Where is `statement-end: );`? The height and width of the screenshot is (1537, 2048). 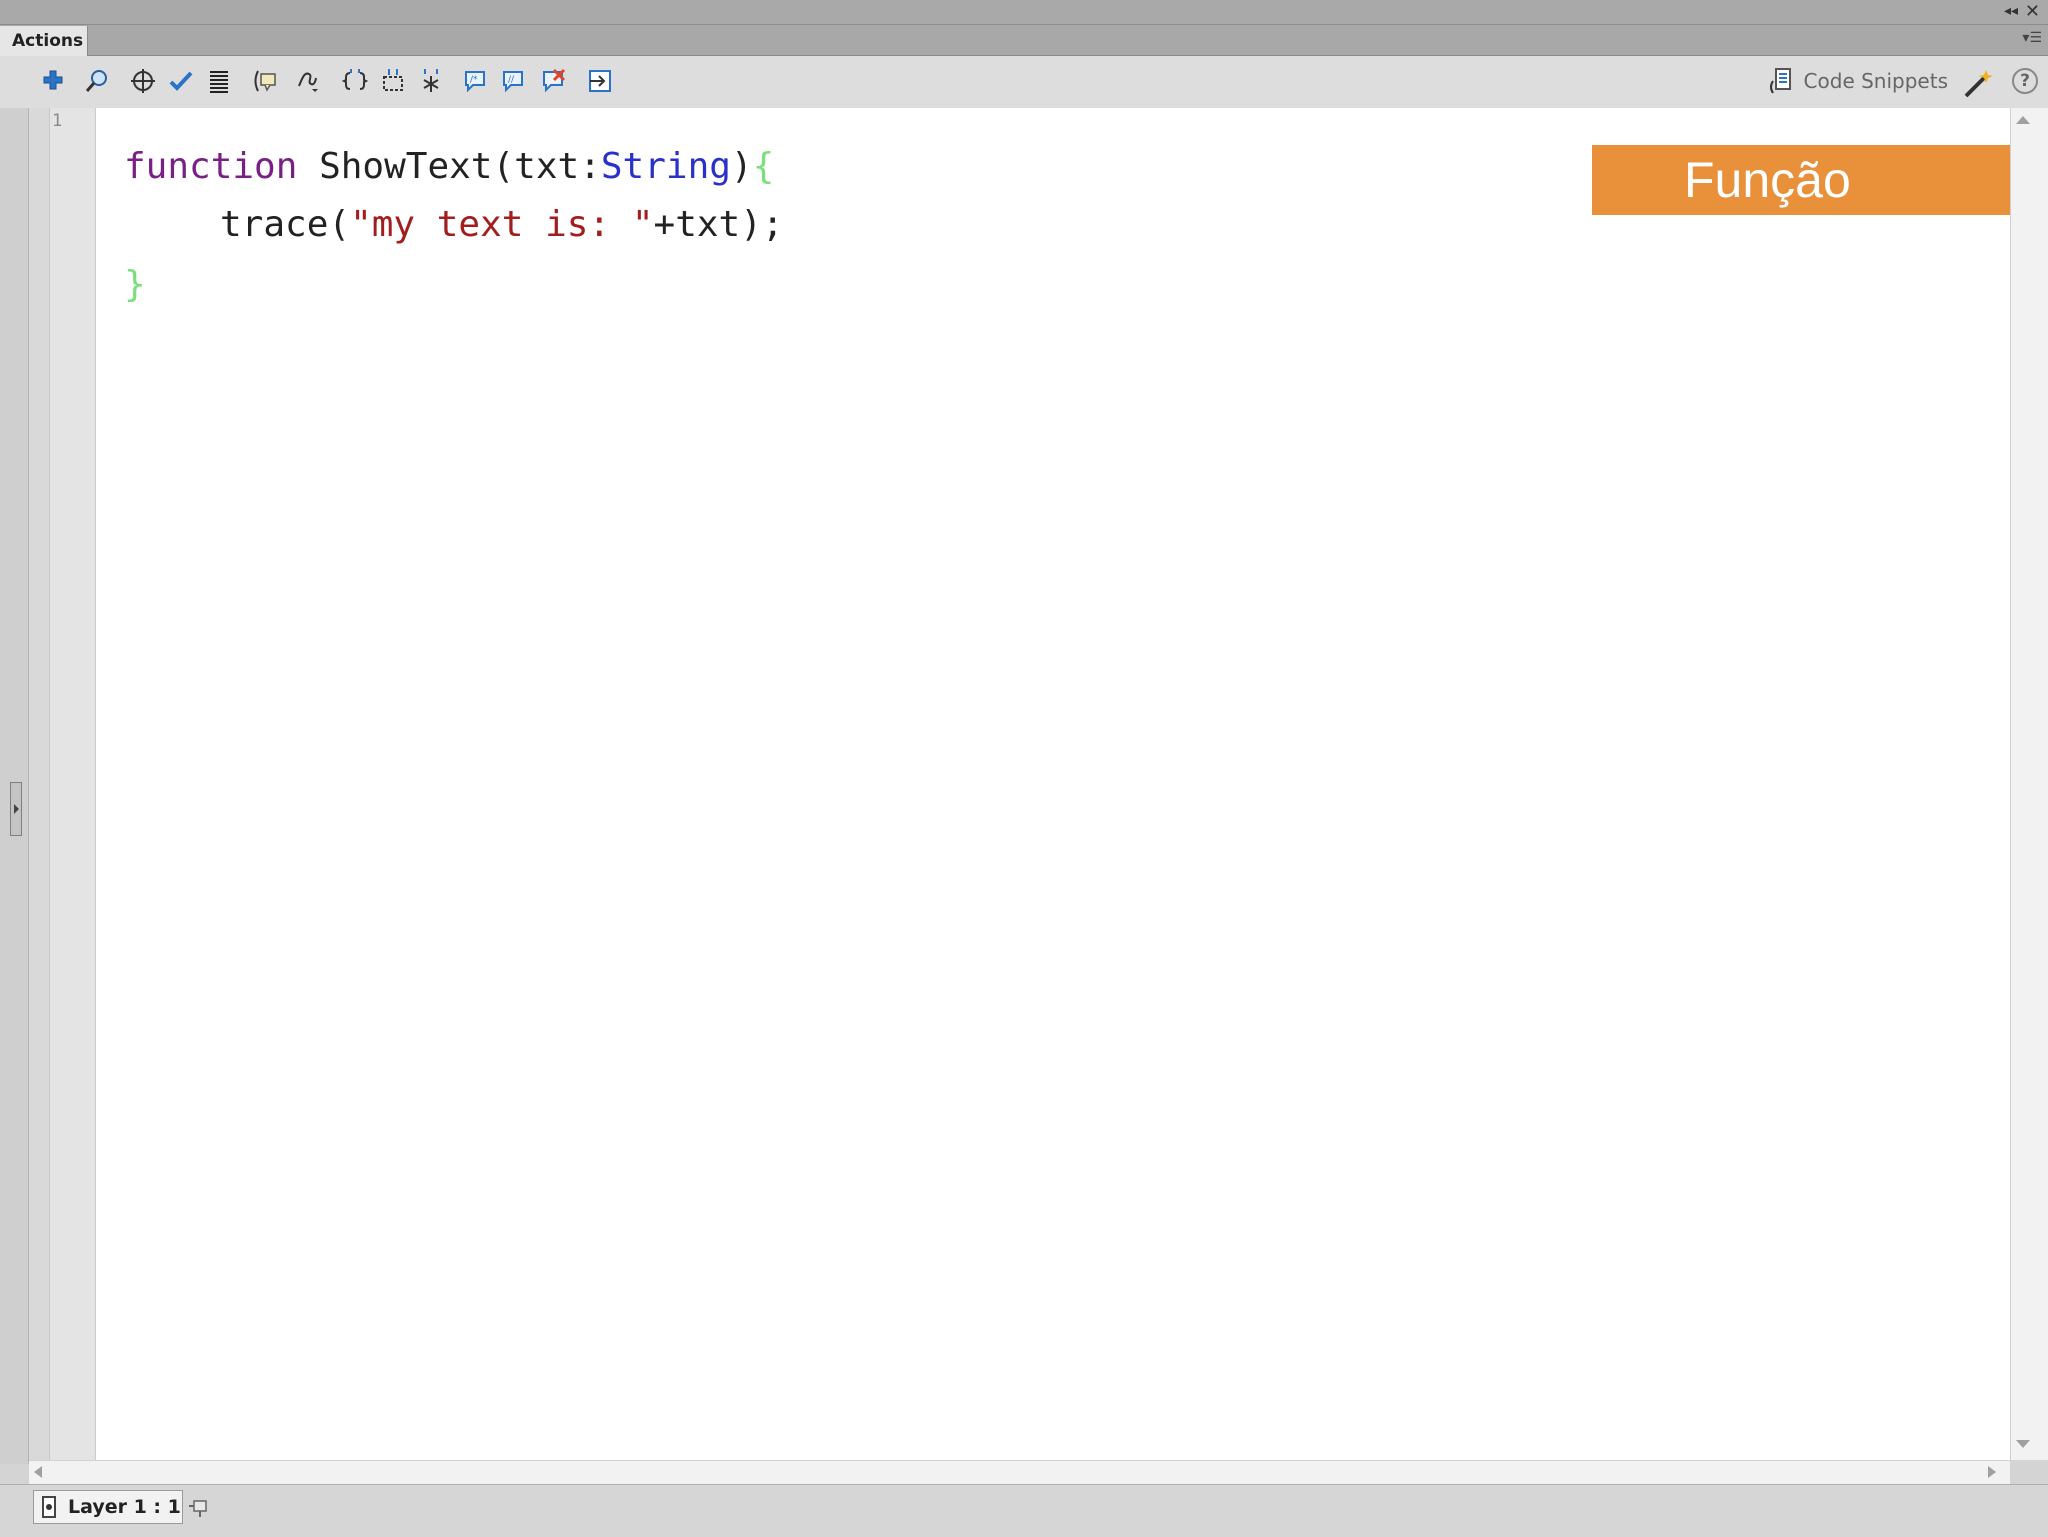 statement-end: ); is located at coordinates (762, 224).